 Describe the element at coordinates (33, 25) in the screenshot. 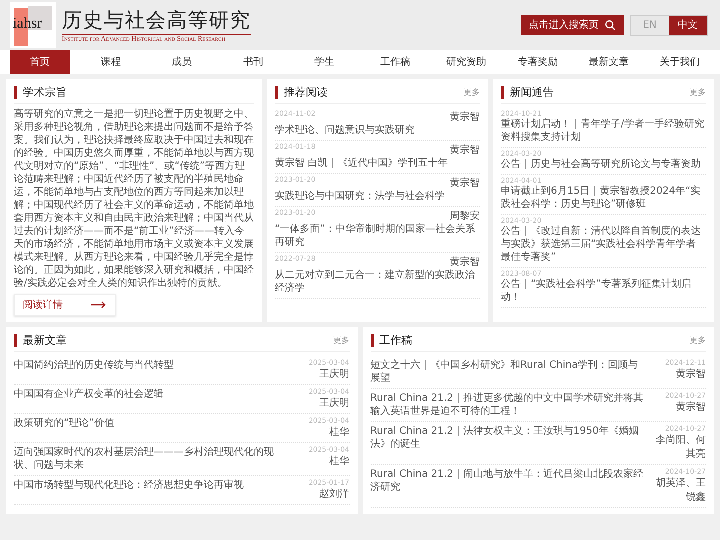

I see `logo: iahsr` at that location.